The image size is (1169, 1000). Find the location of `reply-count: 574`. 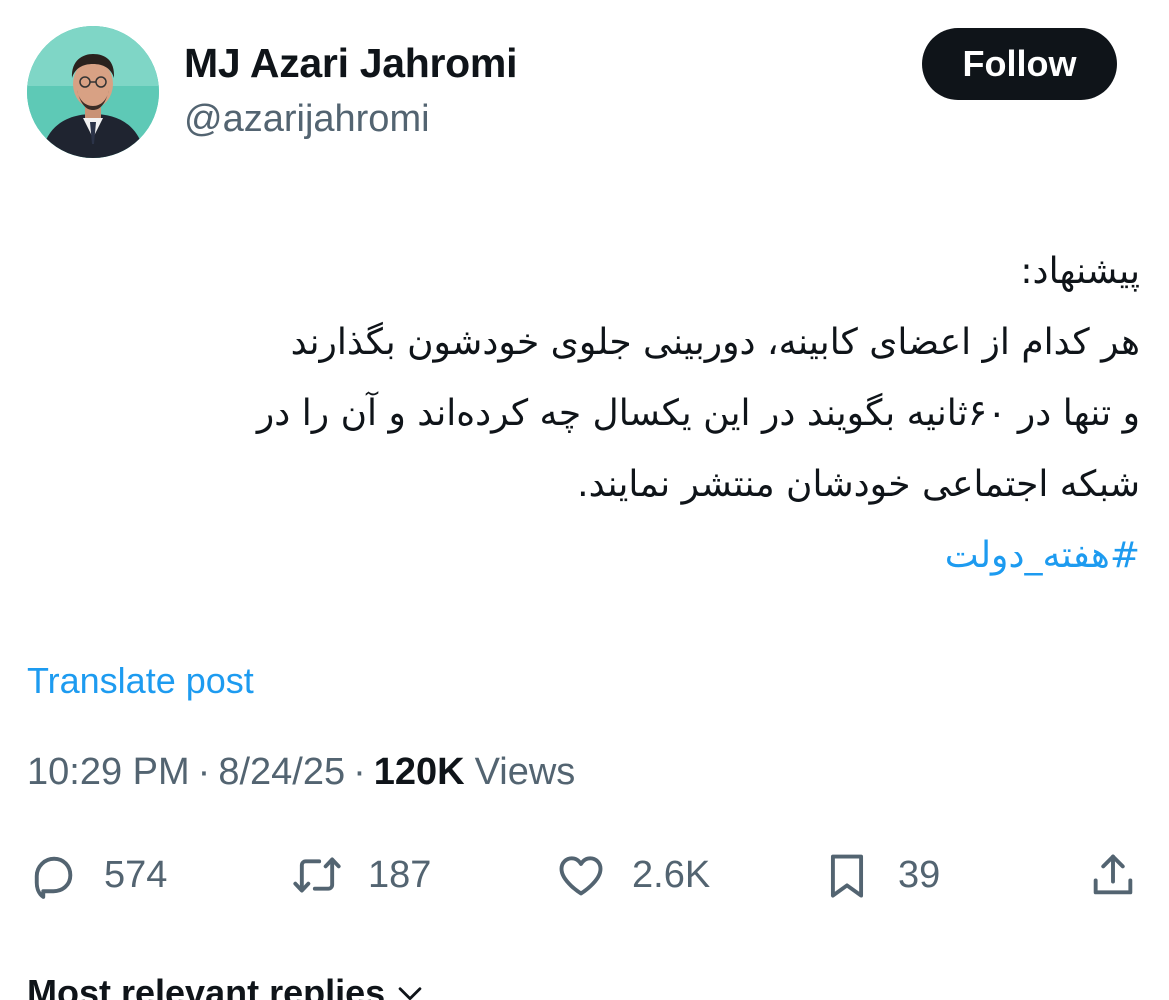

reply-count: 574 is located at coordinates (136, 874).